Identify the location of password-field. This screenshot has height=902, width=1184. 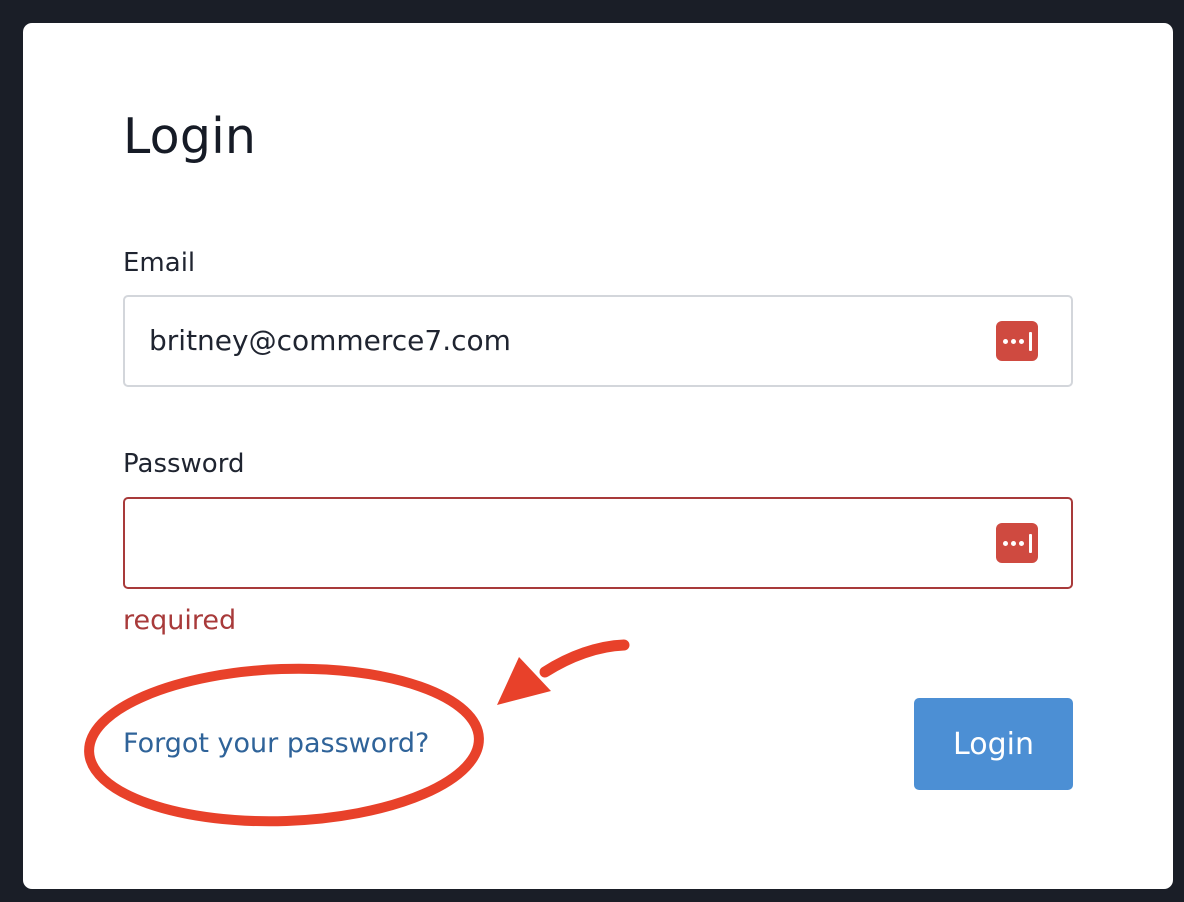
(598, 543).